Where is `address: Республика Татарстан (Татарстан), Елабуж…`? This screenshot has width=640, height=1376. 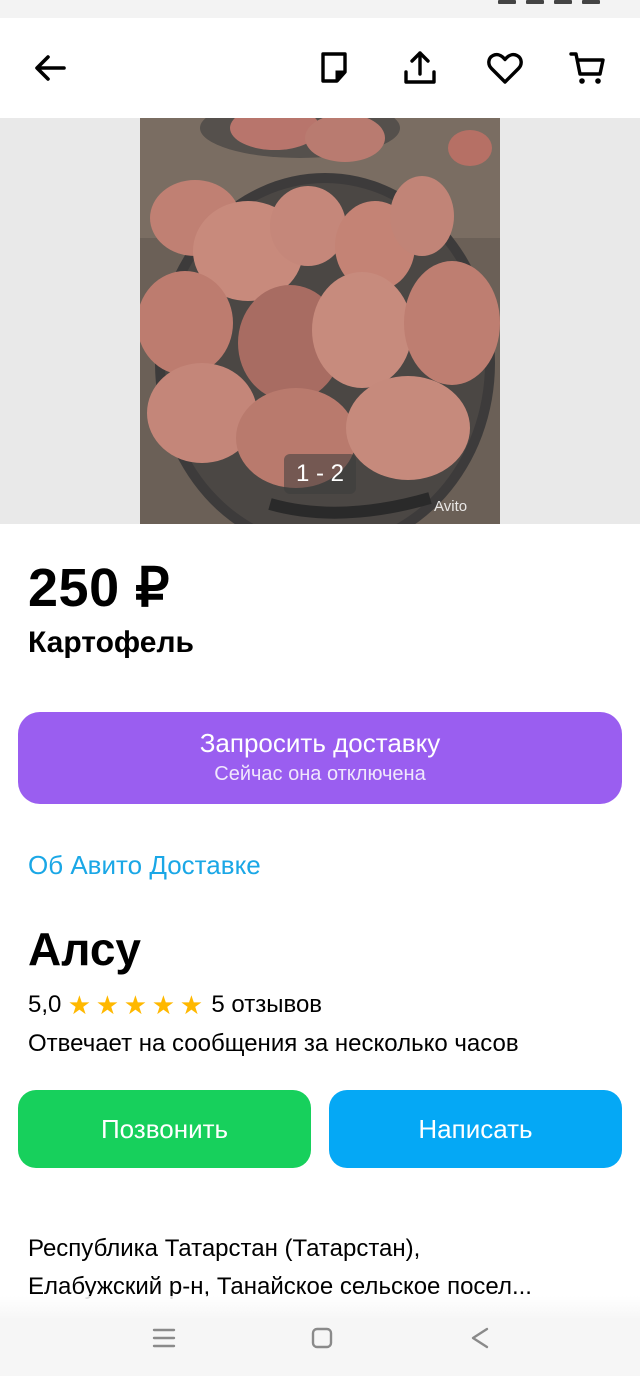
address: Республика Татарстан (Татарстан), Елабуж… is located at coordinates (323, 1268).